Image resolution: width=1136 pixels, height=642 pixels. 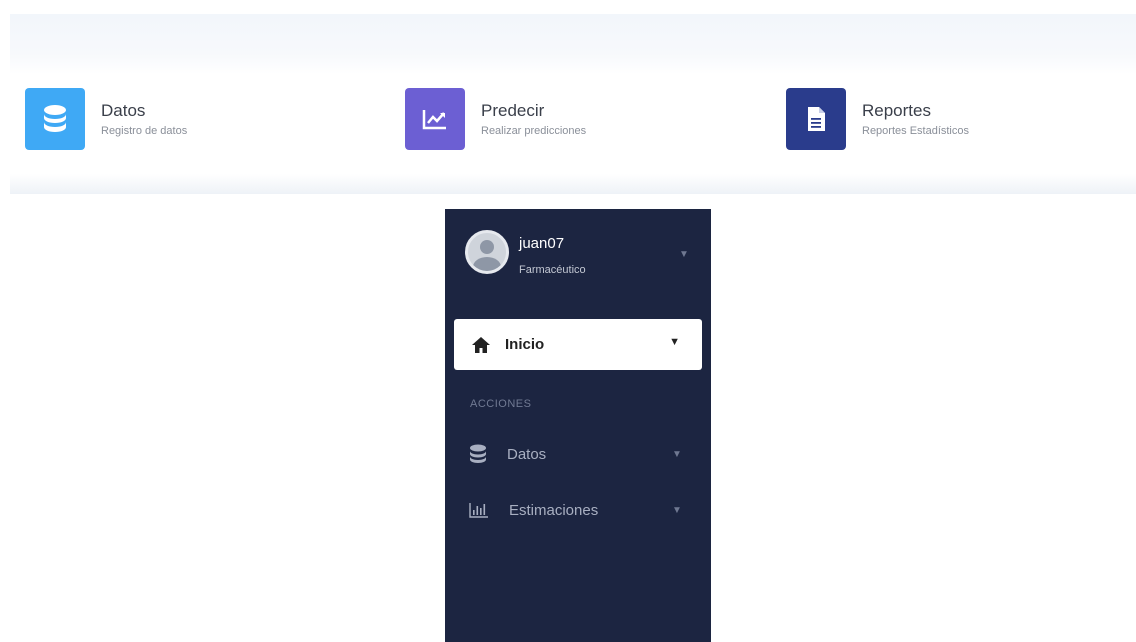 I want to click on card-predecir: Predecir Realizar predicciones, so click(x=495, y=119).